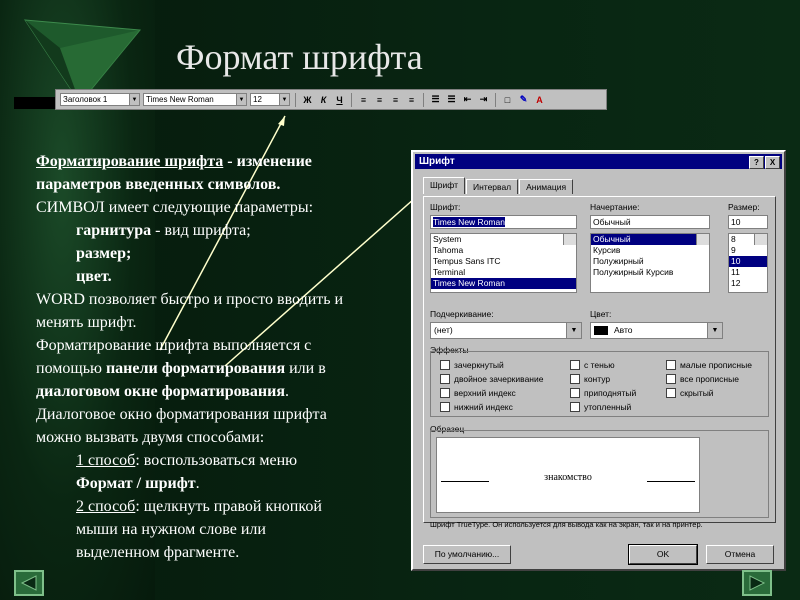 This screenshot has width=800, height=600. Describe the element at coordinates (748, 250) in the screenshot. I see `list-item: 9` at that location.